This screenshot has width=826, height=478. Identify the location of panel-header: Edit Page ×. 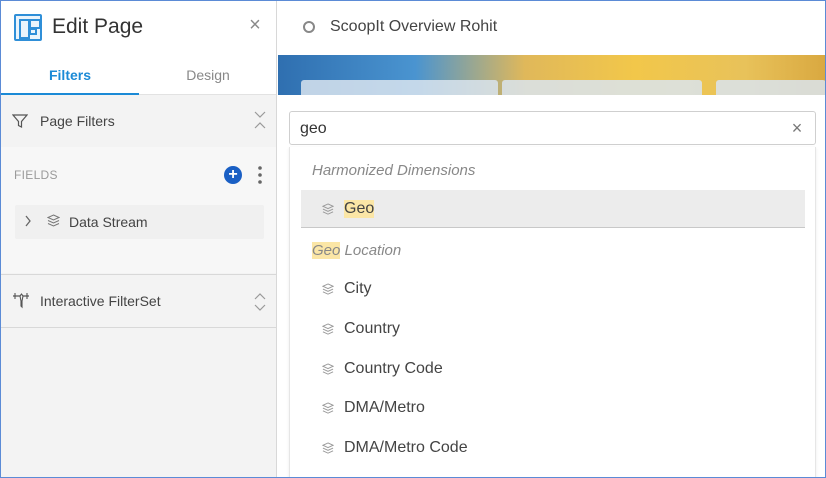
(138, 28).